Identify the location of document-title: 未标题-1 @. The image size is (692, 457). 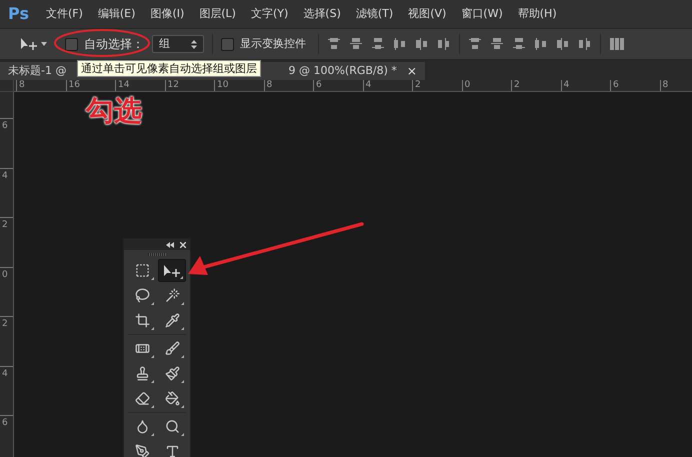
(37, 70).